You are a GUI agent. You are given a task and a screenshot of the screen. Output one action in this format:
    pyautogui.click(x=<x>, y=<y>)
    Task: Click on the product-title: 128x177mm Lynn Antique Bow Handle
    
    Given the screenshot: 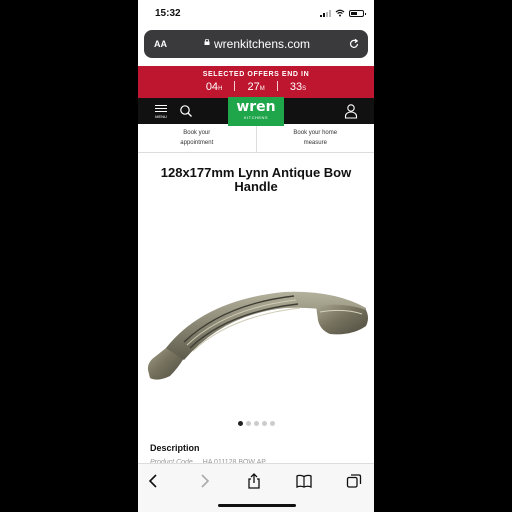 What is the action you would take?
    pyautogui.click(x=256, y=180)
    